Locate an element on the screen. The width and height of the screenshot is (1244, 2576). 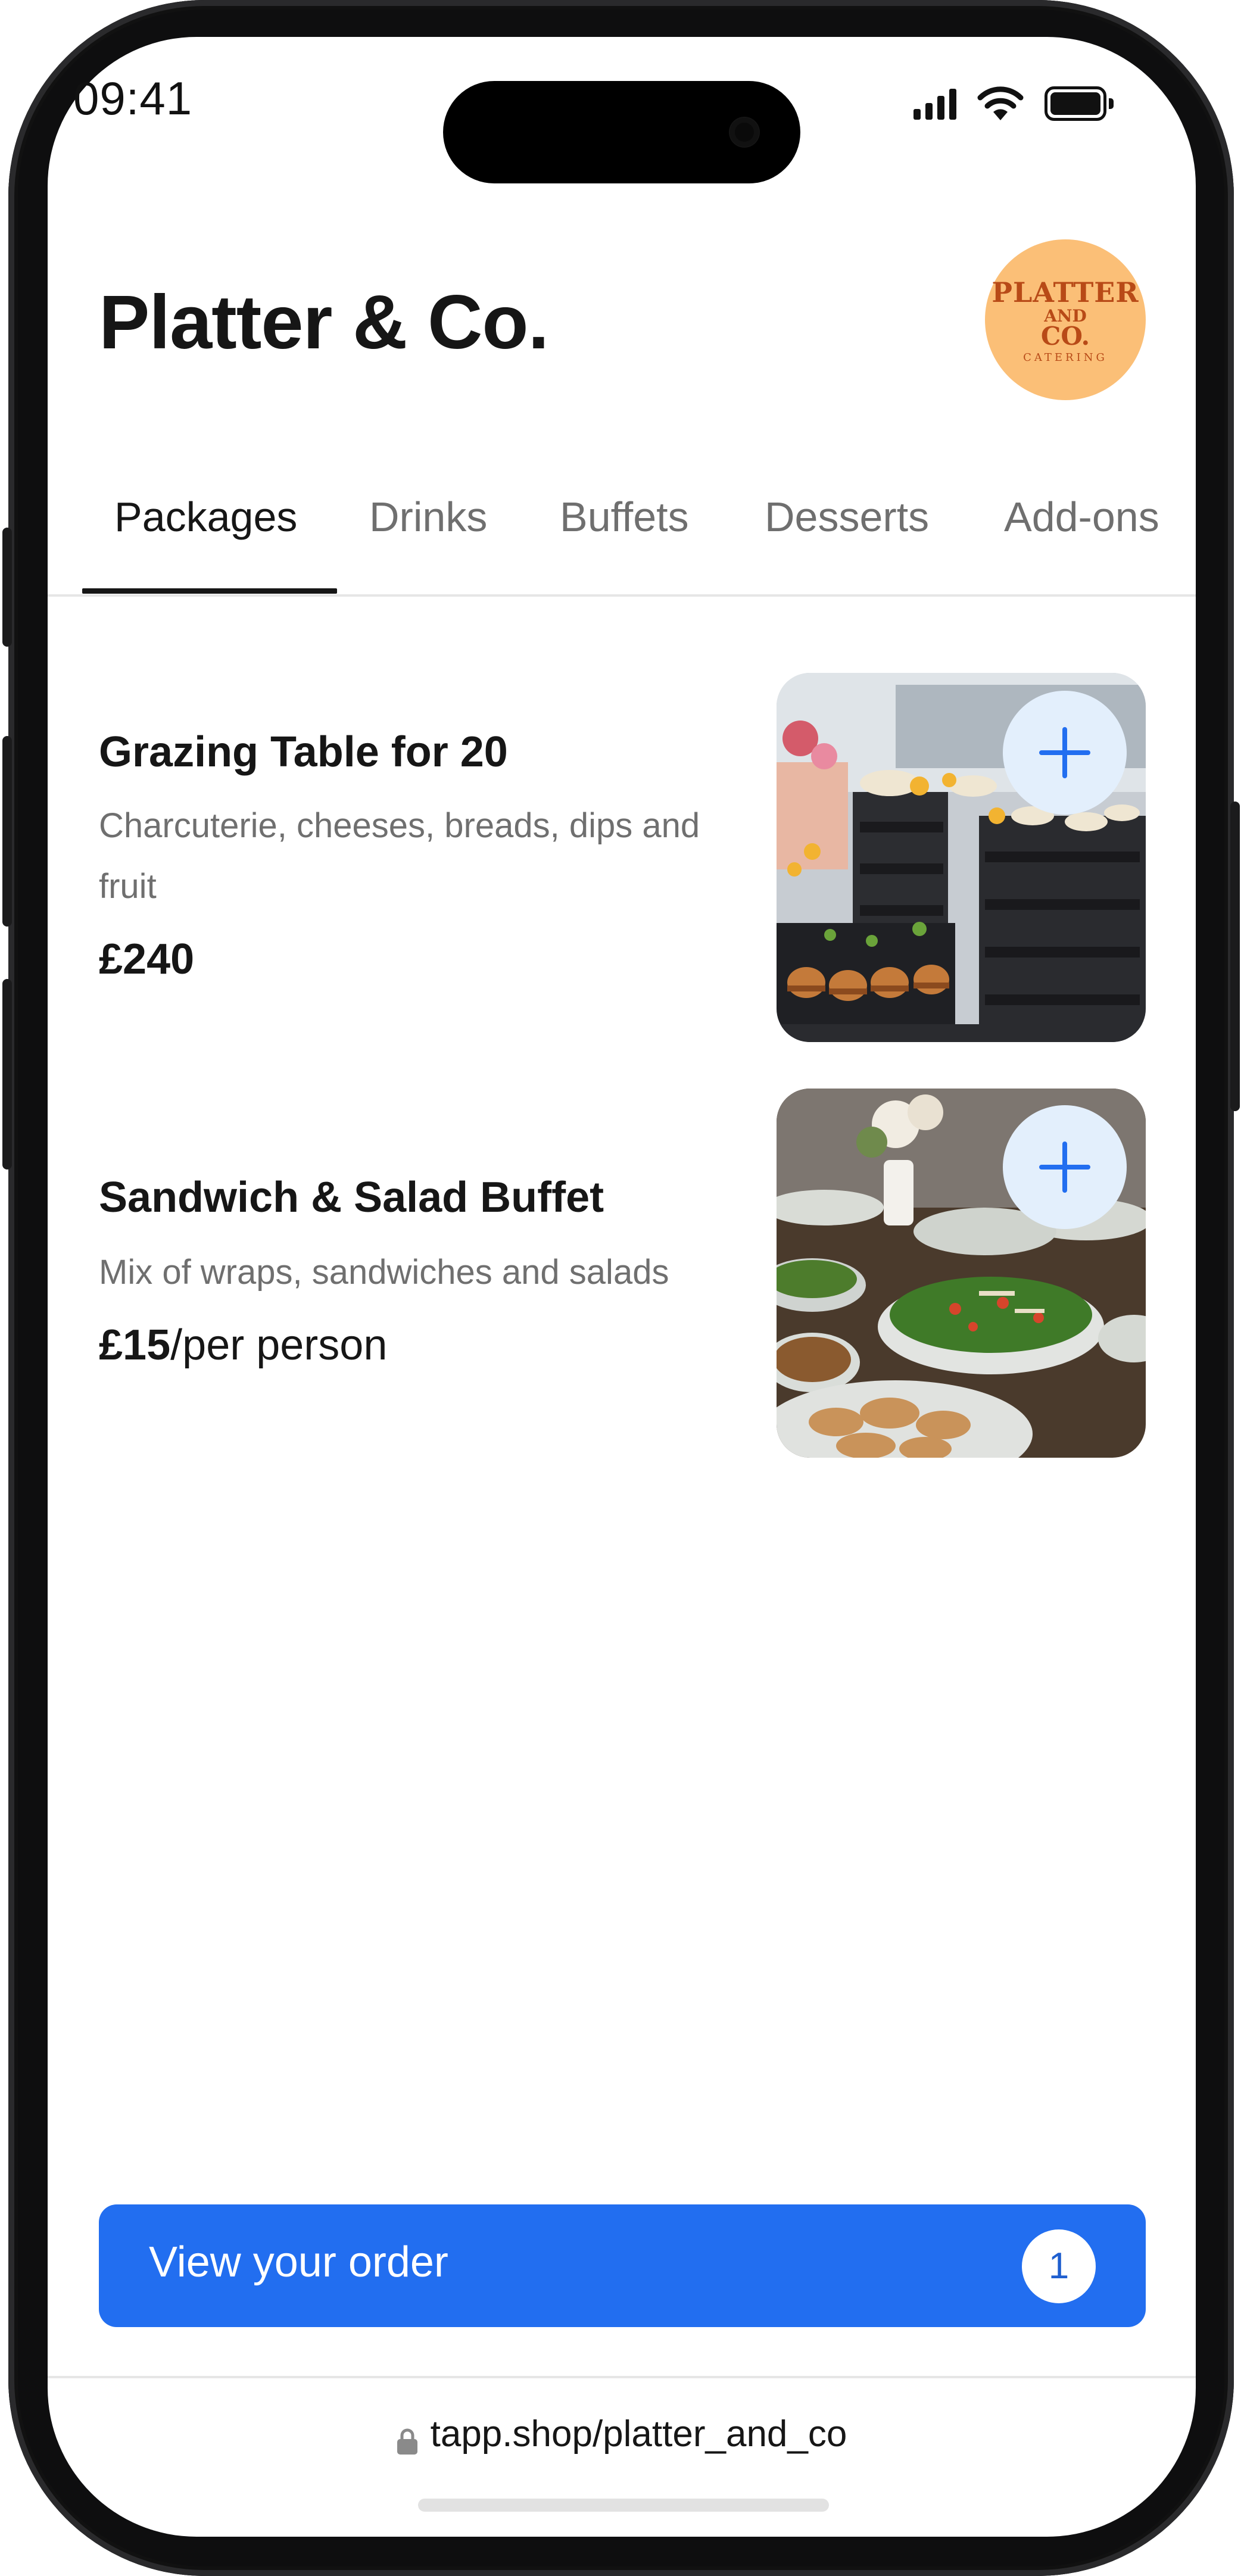
tab-desserts: Desserts is located at coordinates (847, 517).